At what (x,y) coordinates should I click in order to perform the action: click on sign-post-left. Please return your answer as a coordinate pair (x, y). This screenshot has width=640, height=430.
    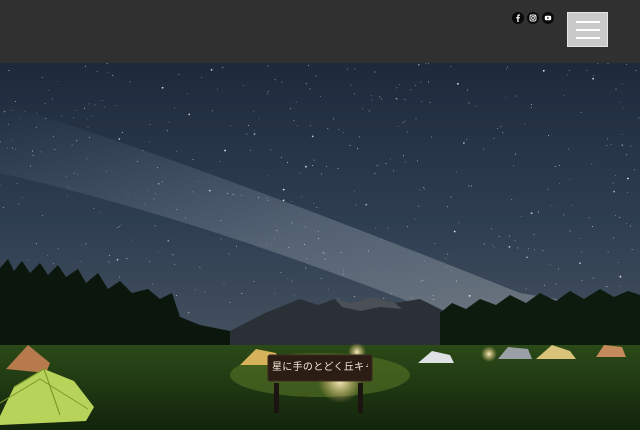
    Looking at the image, I should click on (276, 398).